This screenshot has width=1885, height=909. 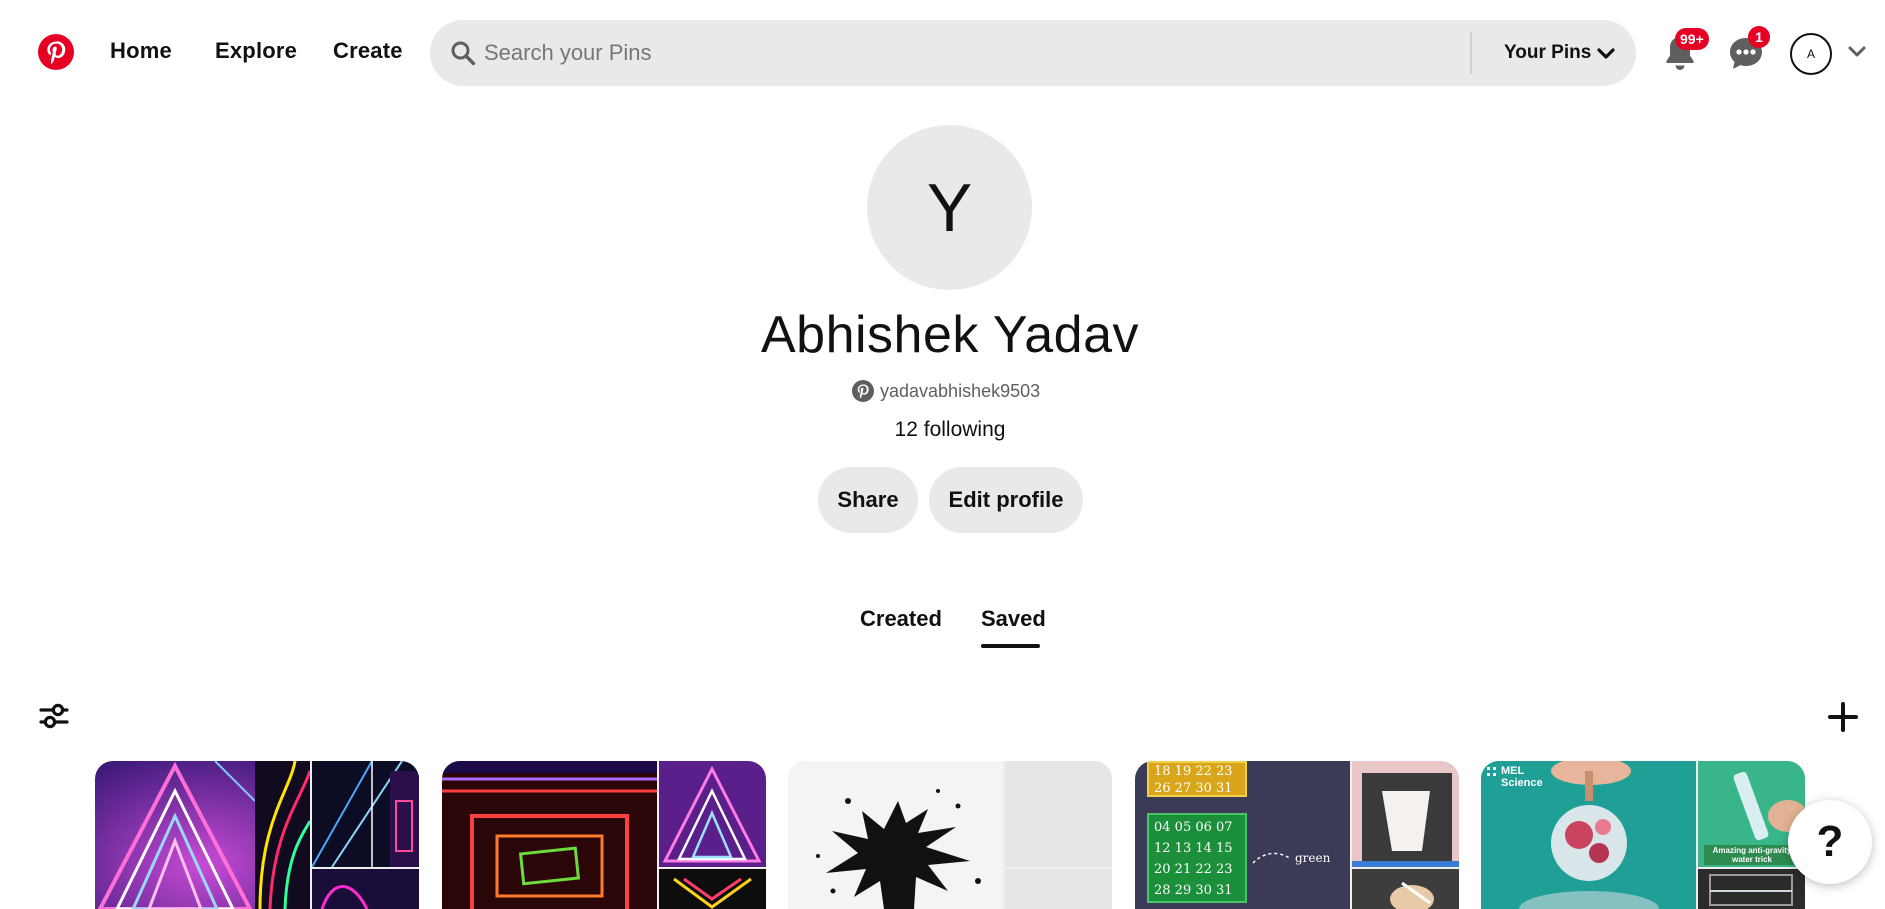 What do you see at coordinates (368, 51) in the screenshot?
I see `nav-create-link: Create` at bounding box center [368, 51].